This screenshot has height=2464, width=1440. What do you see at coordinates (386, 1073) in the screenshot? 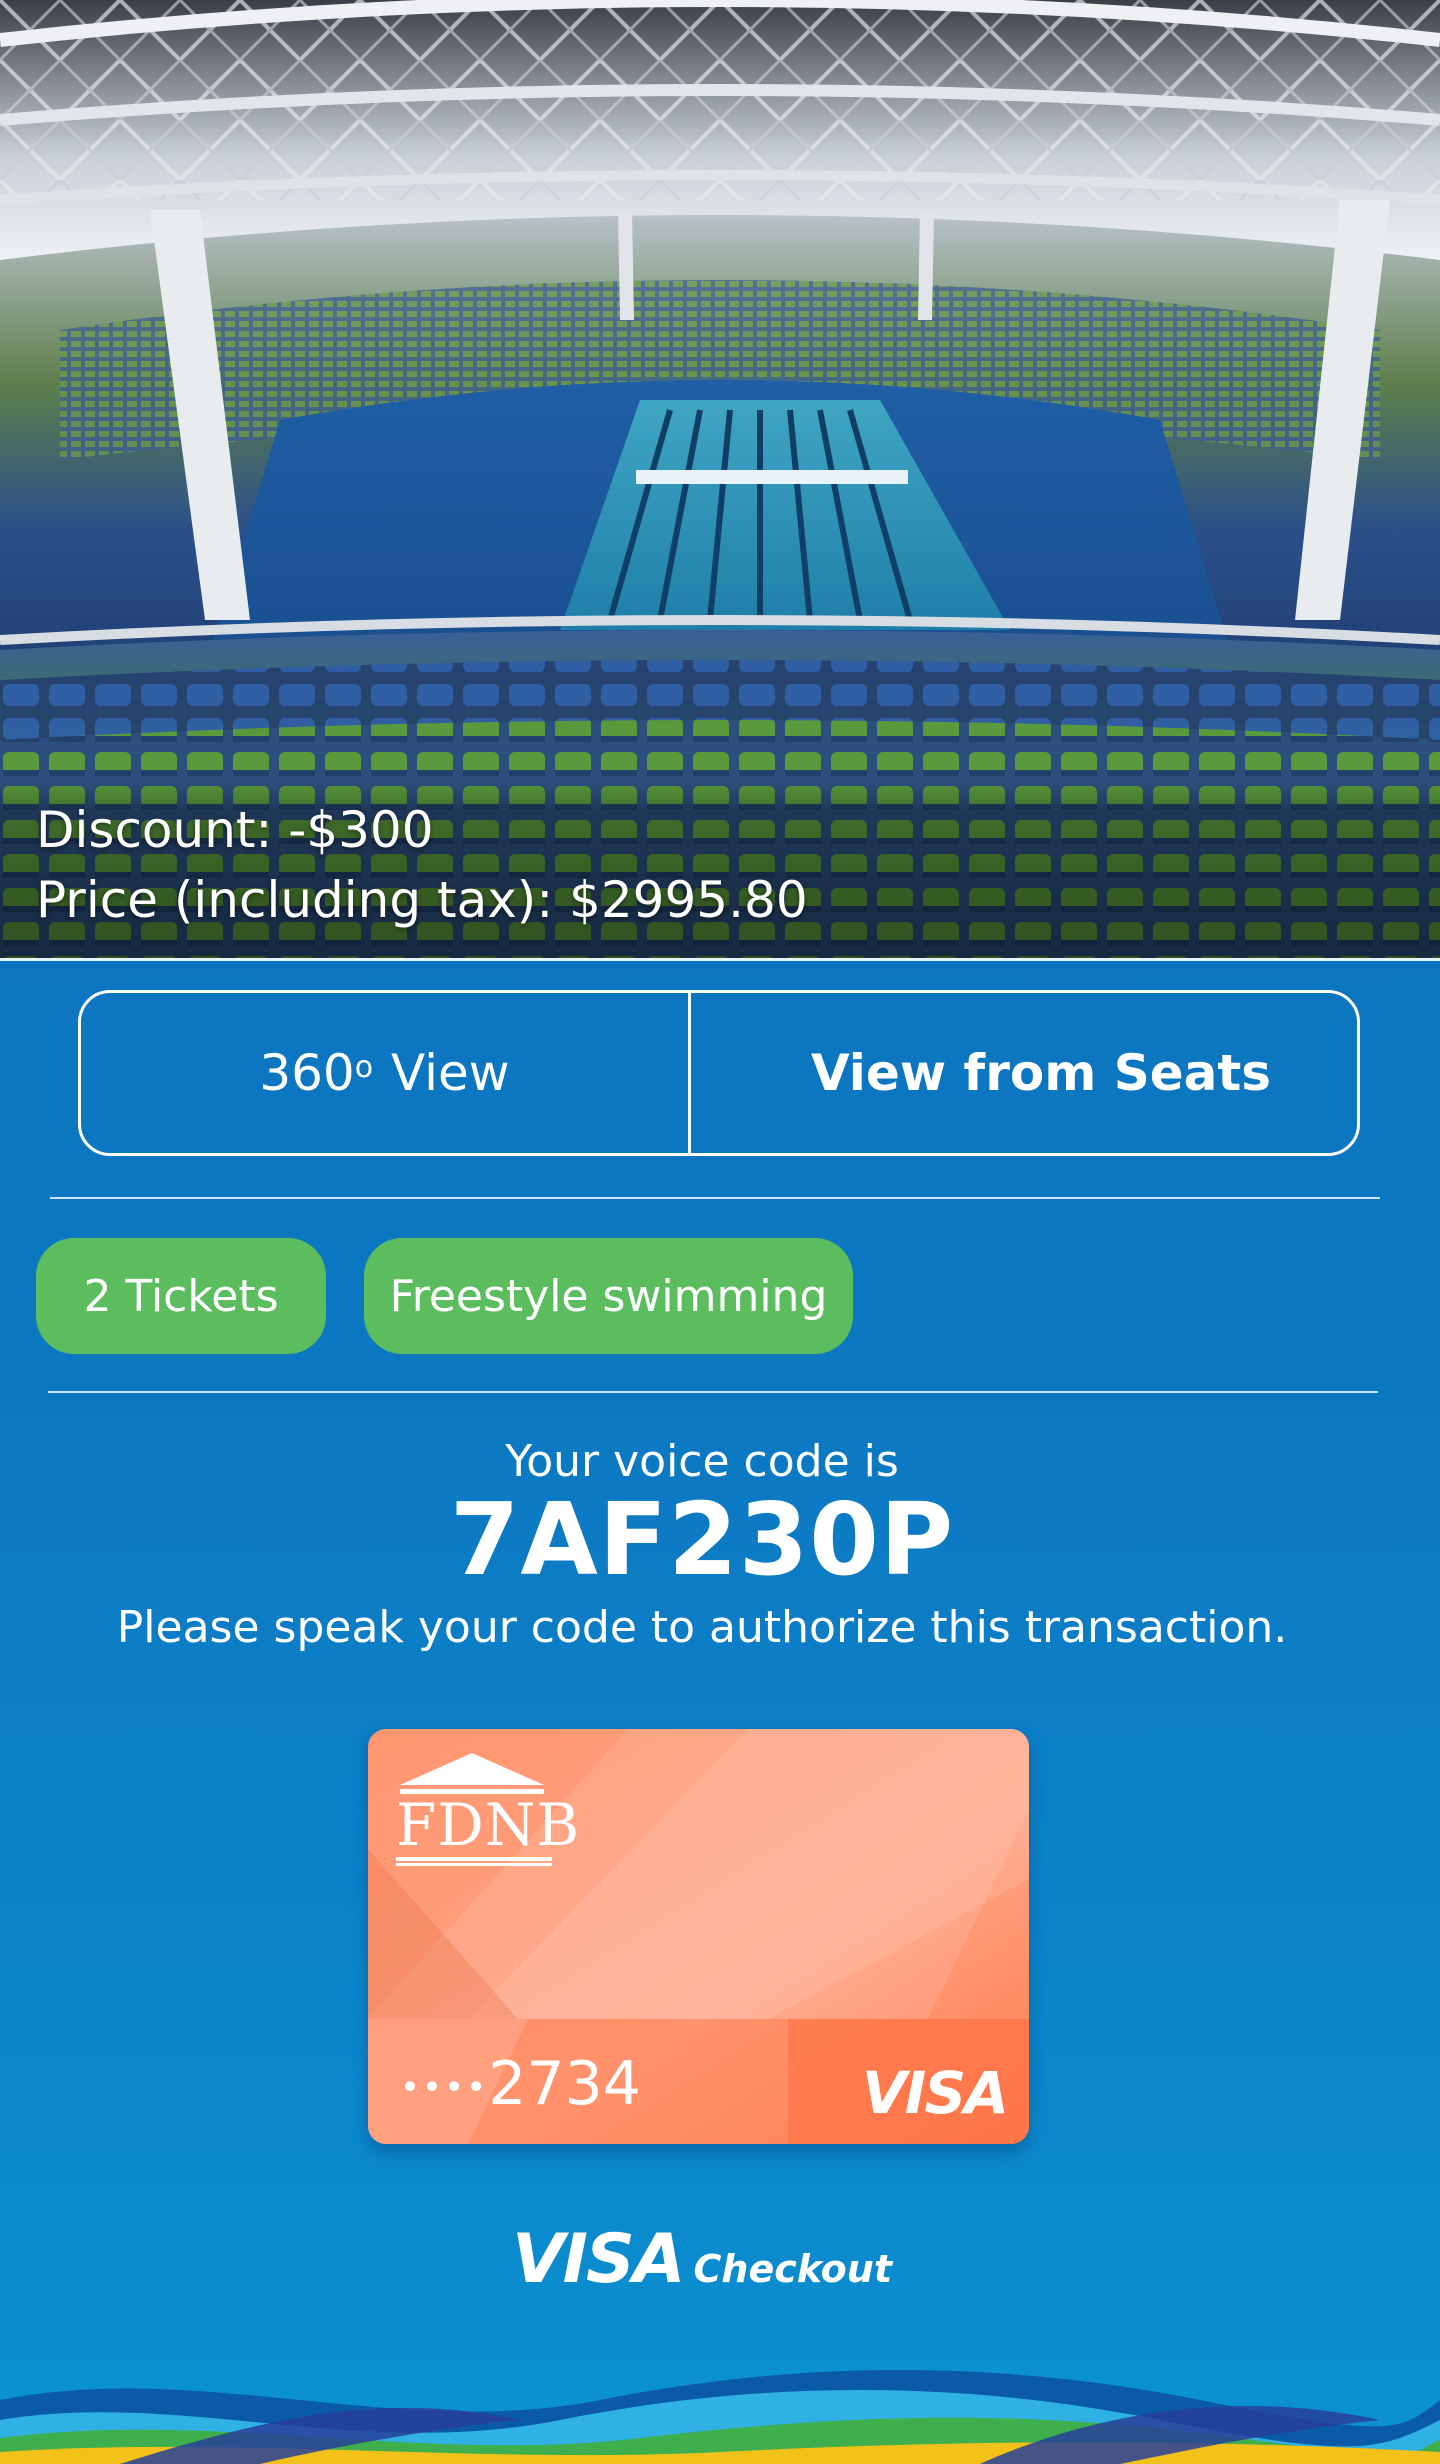
I see `360-view-button: 360 o View` at bounding box center [386, 1073].